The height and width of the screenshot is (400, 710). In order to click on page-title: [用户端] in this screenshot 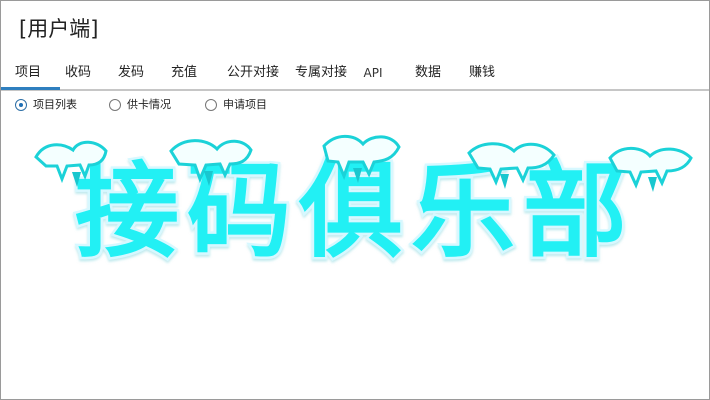, I will do `click(59, 29)`.